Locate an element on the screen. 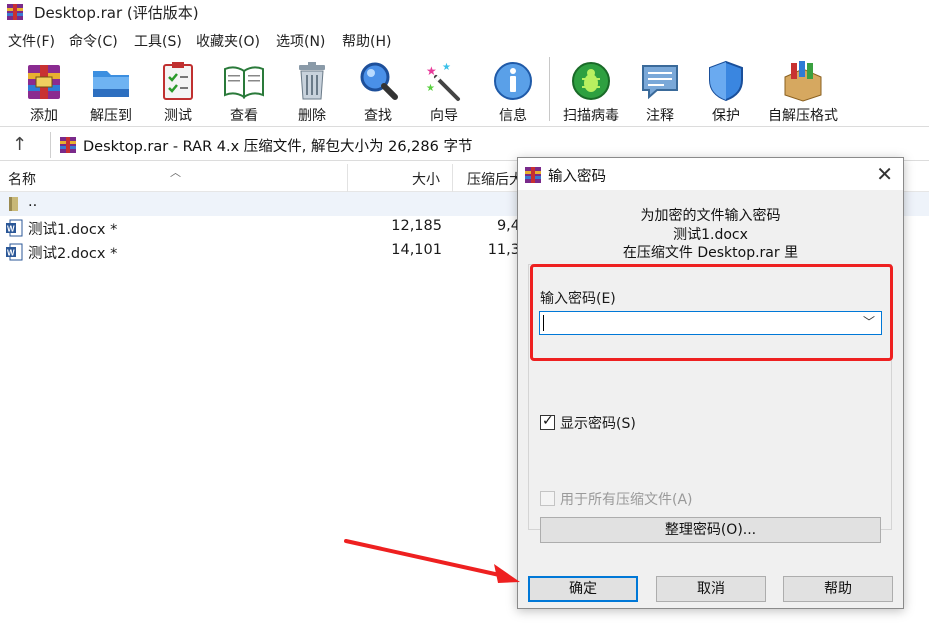  window-title: Desktop.rar (评估版本) is located at coordinates (116, 13).